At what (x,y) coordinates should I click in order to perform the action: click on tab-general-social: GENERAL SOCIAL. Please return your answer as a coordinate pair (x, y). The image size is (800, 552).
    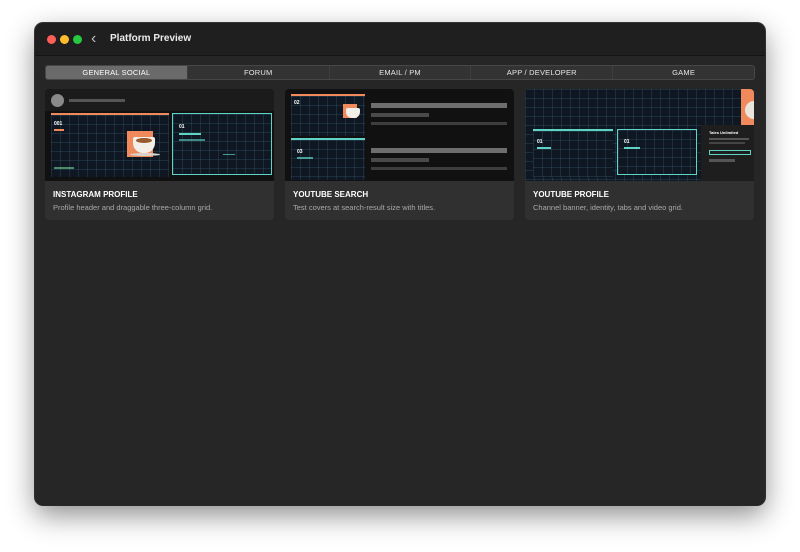
    Looking at the image, I should click on (117, 72).